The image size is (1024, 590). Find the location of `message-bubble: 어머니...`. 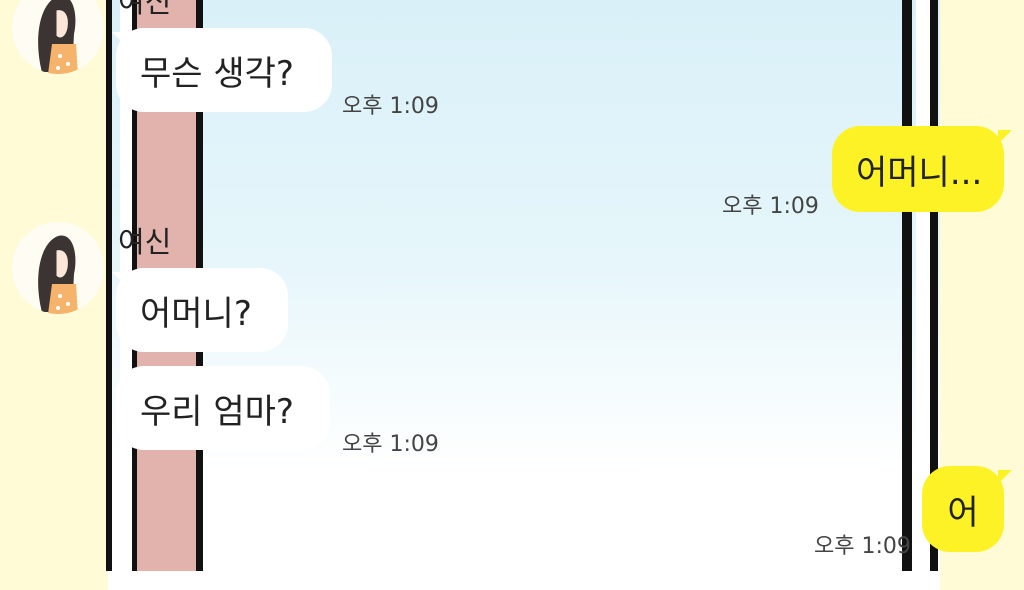

message-bubble: 어머니... is located at coordinates (918, 169).